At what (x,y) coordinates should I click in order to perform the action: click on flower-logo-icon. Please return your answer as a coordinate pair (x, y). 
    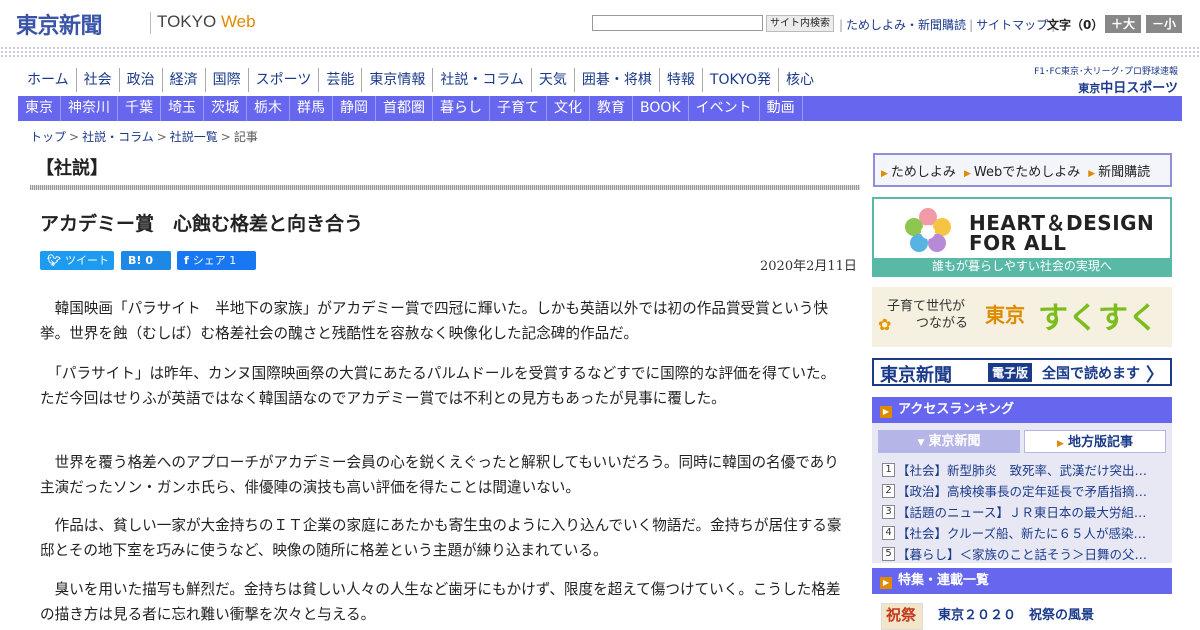
    Looking at the image, I should click on (928, 230).